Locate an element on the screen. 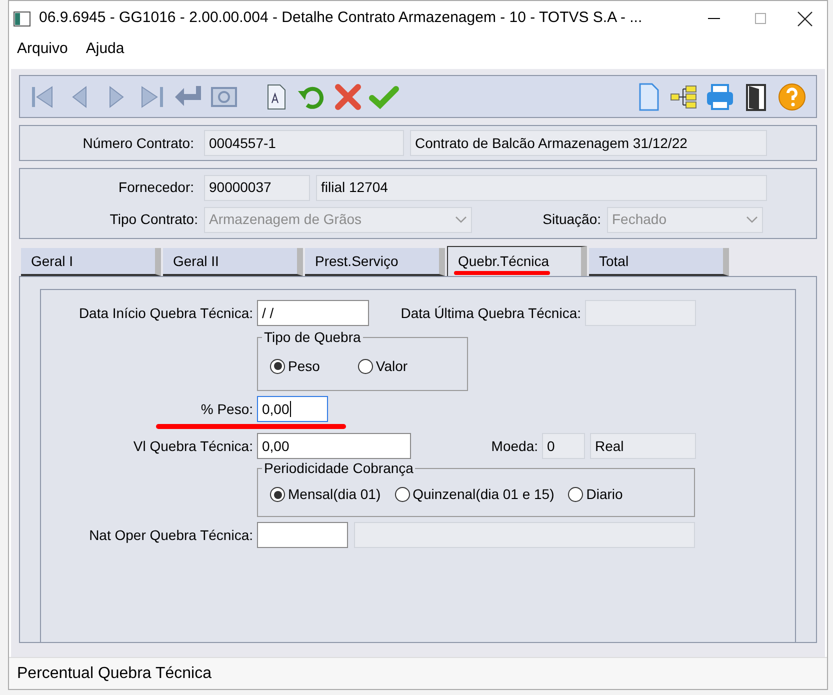 This screenshot has width=833, height=695. field-label: Data Início Quebra Técnica: is located at coordinates (166, 313).